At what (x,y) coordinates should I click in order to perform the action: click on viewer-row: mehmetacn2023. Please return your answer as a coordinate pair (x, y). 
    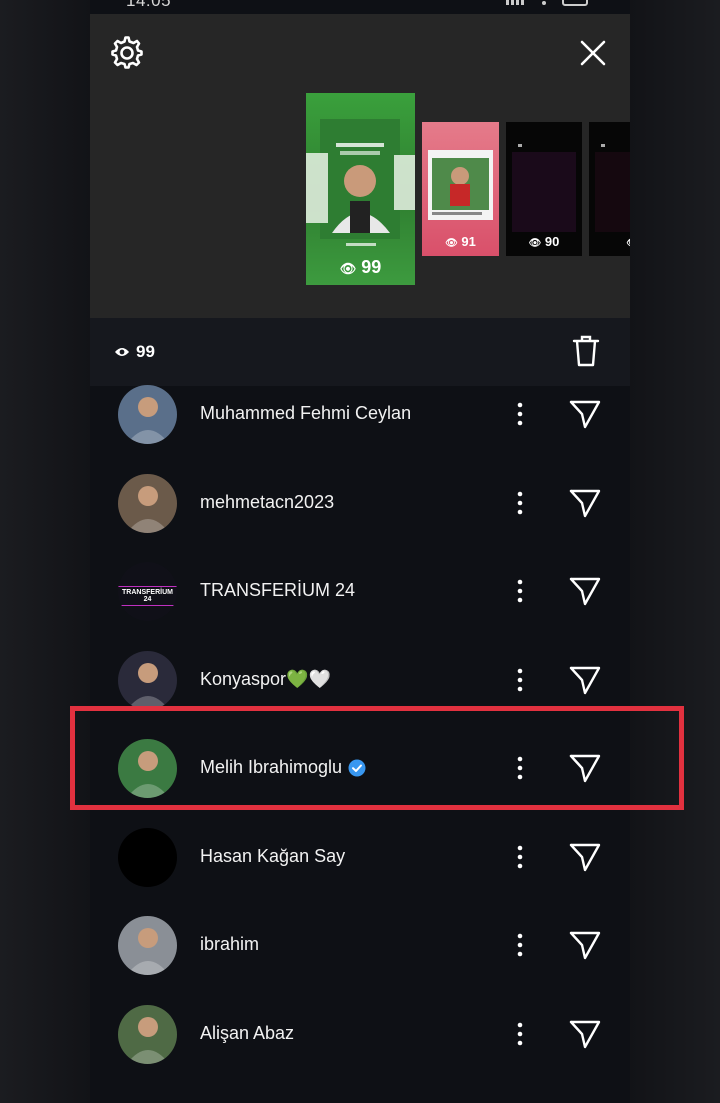
    Looking at the image, I should click on (360, 503).